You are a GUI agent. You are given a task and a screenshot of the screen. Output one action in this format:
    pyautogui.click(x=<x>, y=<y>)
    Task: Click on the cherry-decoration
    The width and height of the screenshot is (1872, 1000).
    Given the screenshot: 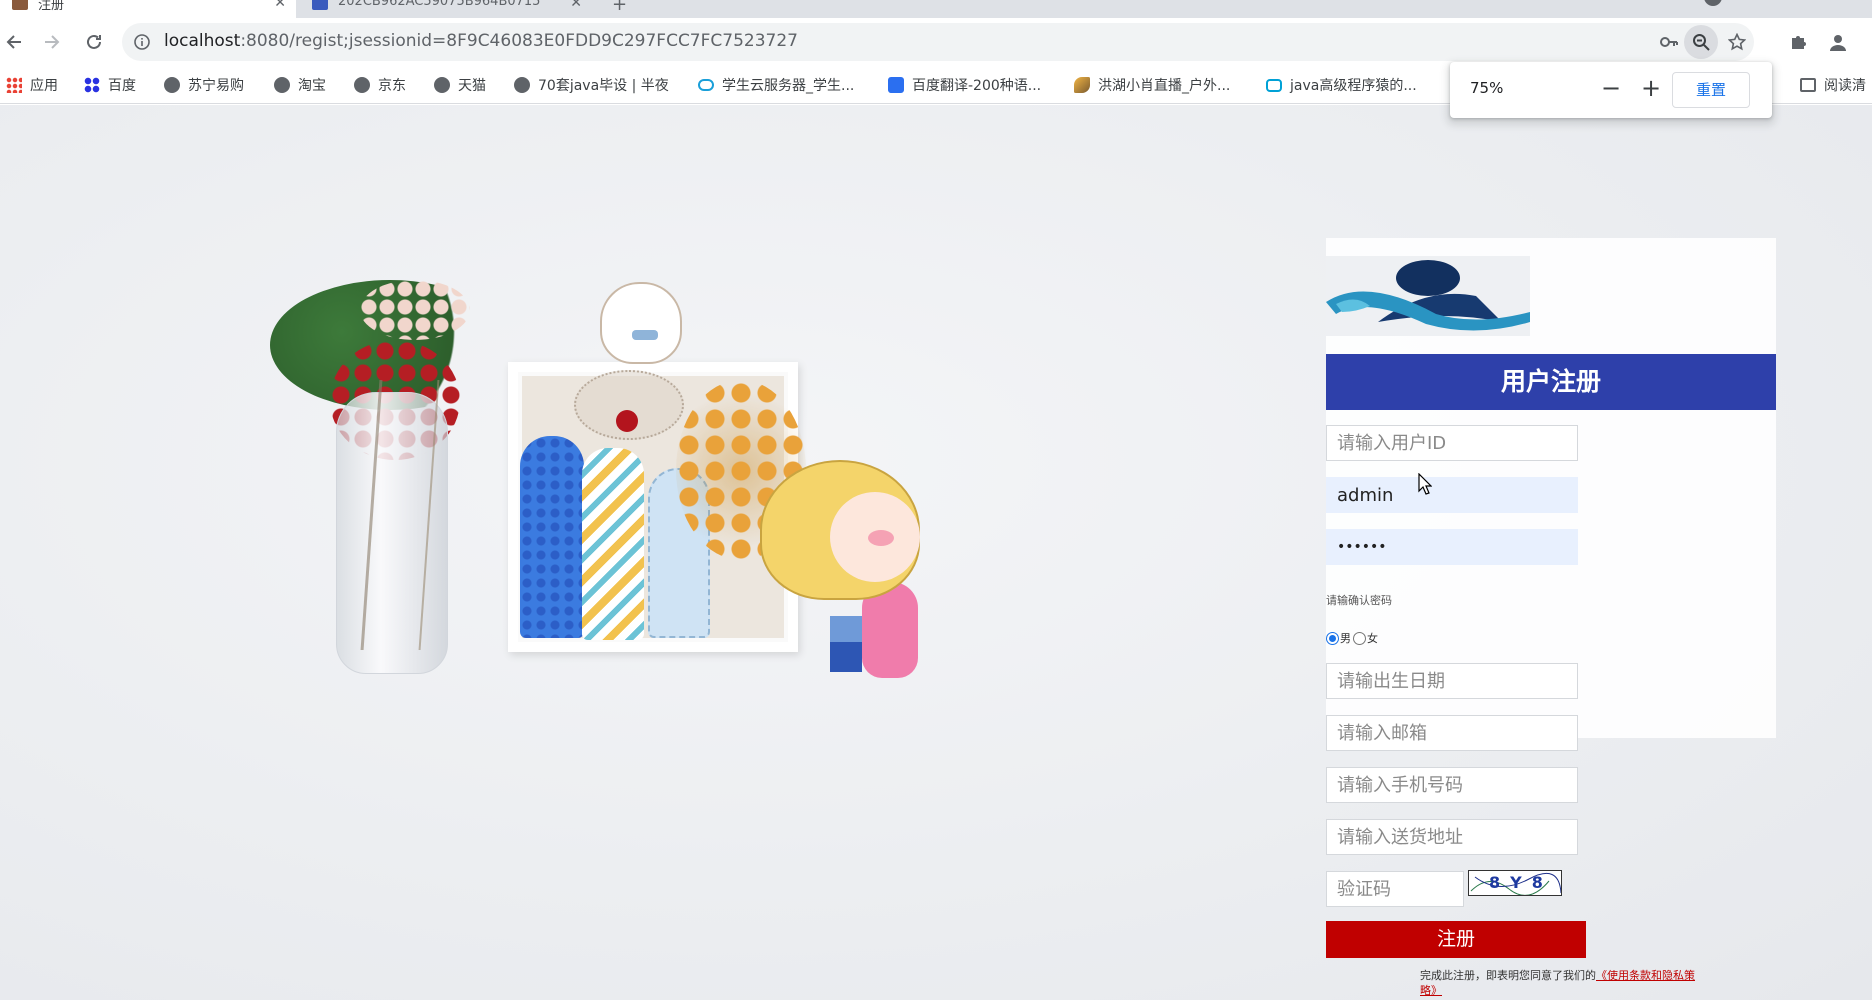 What is the action you would take?
    pyautogui.click(x=627, y=421)
    